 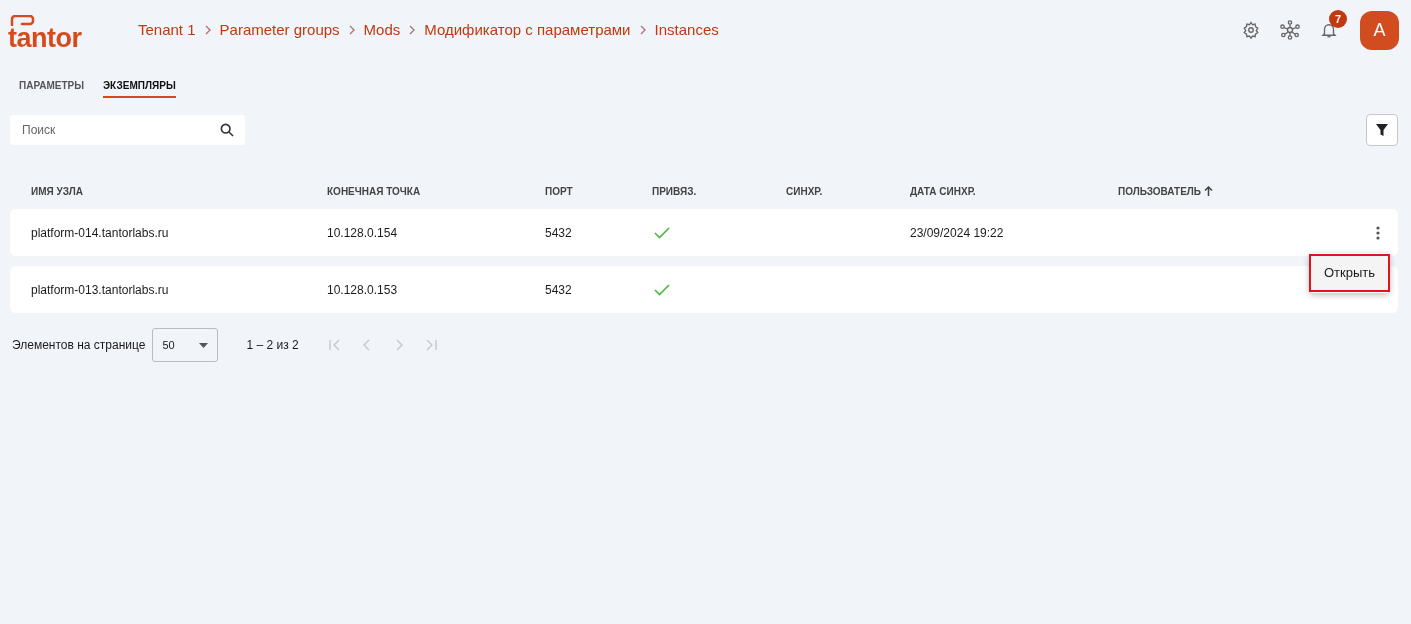 I want to click on column-header: ПОЛЬЗОВАТЕЛЬ, so click(x=1159, y=191).